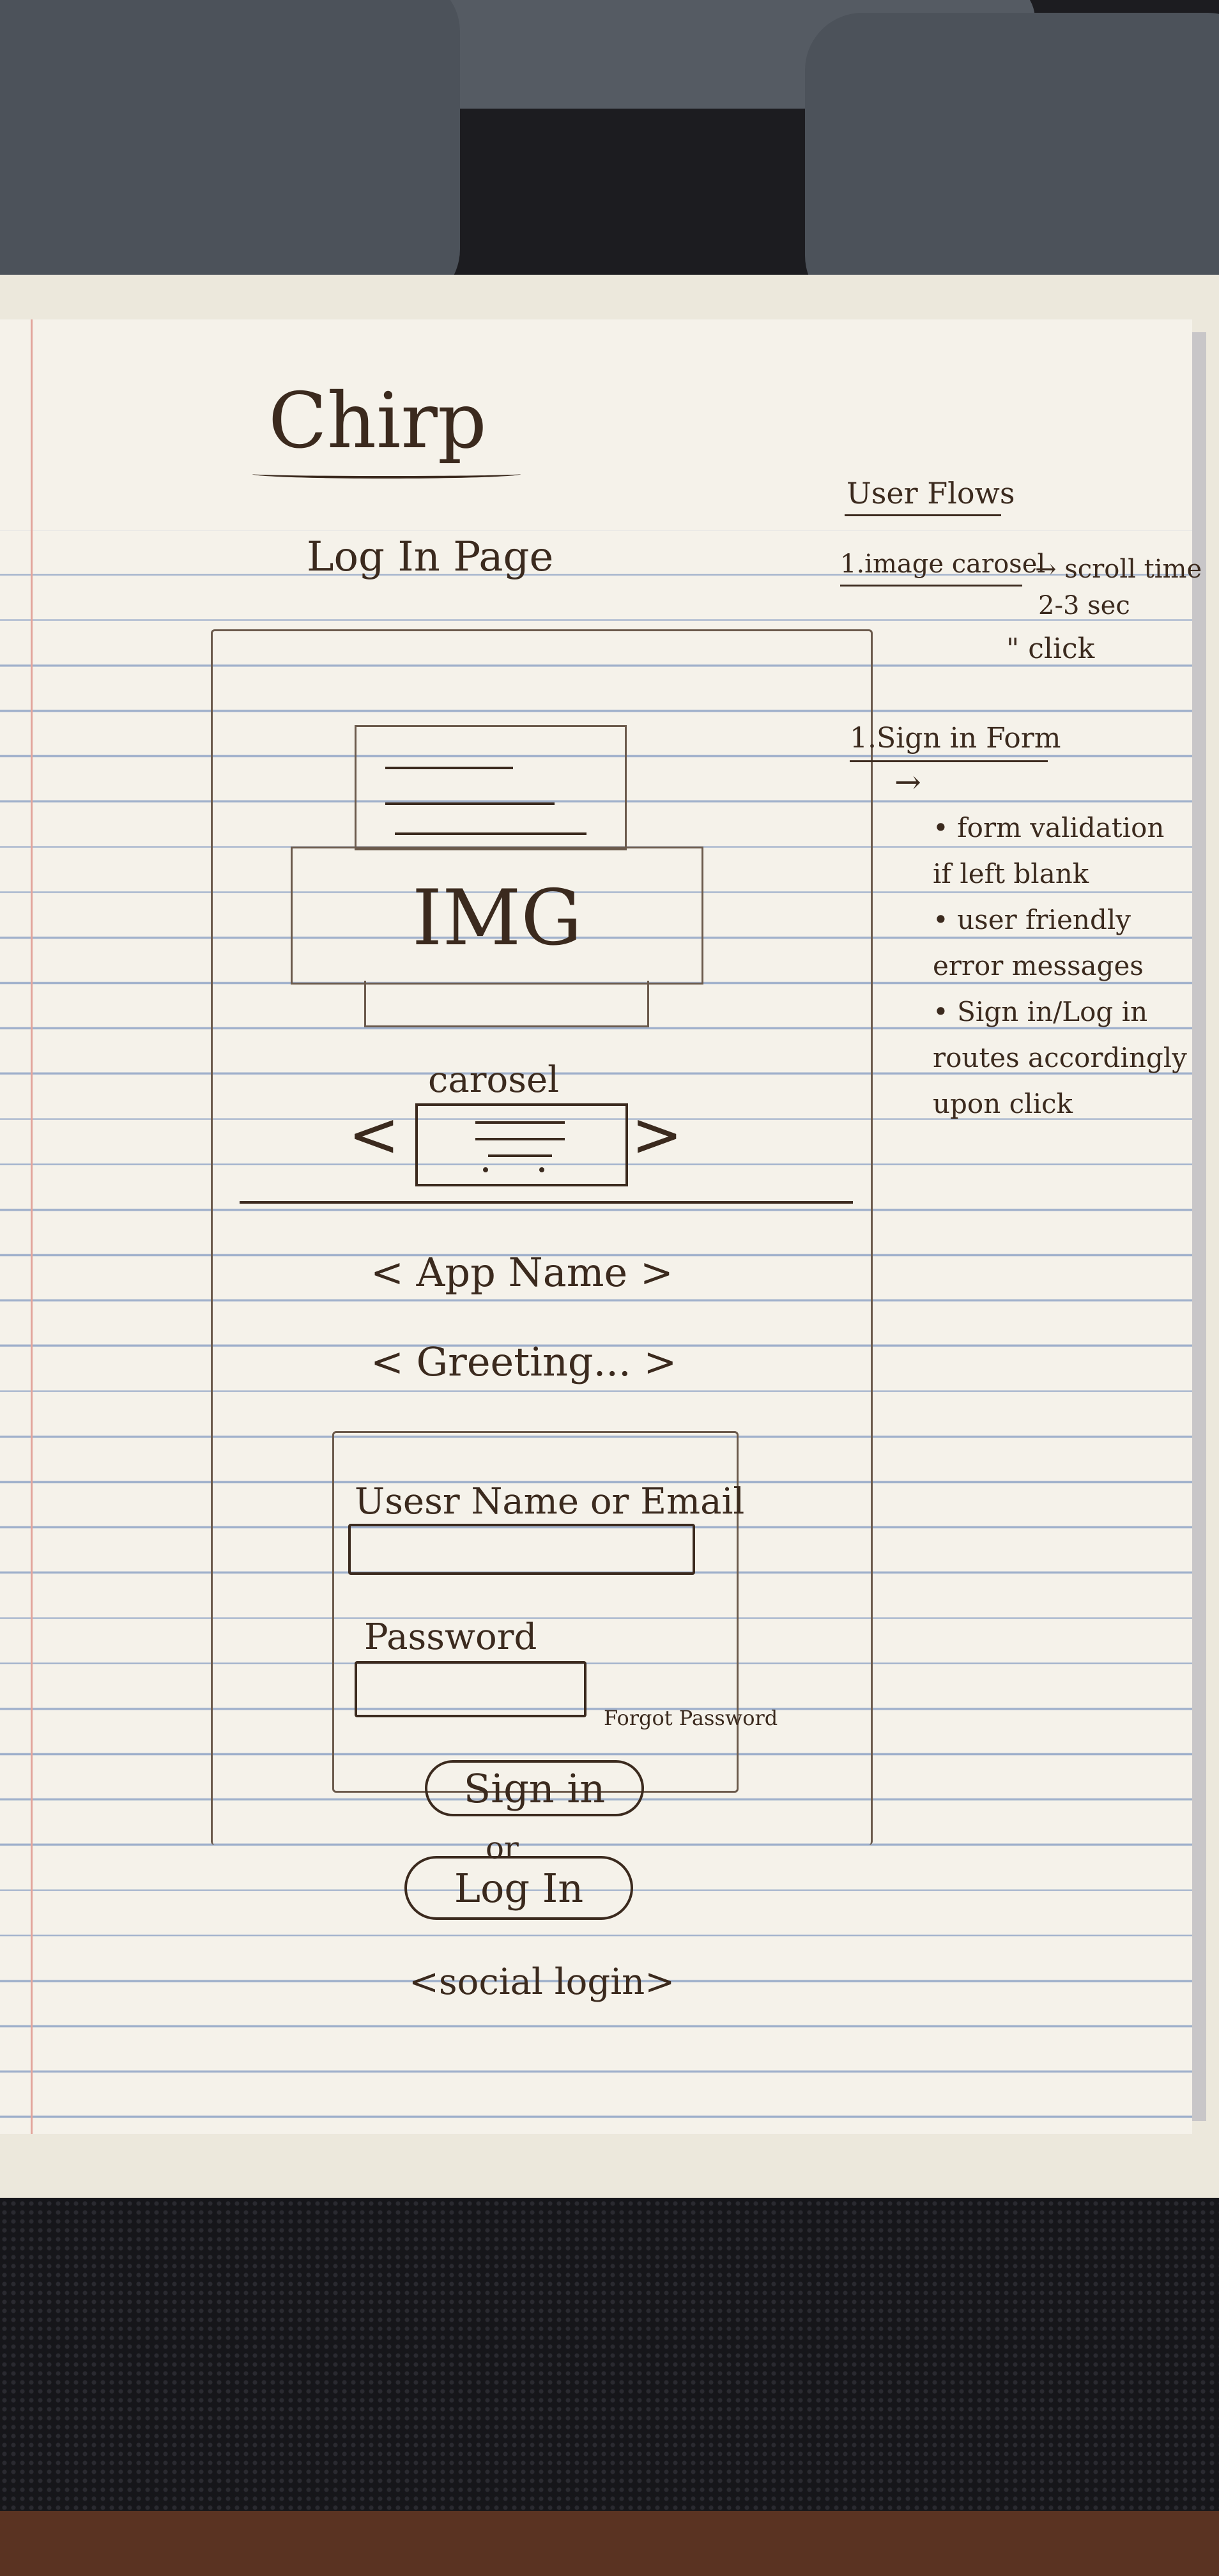  Describe the element at coordinates (931, 493) in the screenshot. I see `user-flows-heading: User Flows` at that location.